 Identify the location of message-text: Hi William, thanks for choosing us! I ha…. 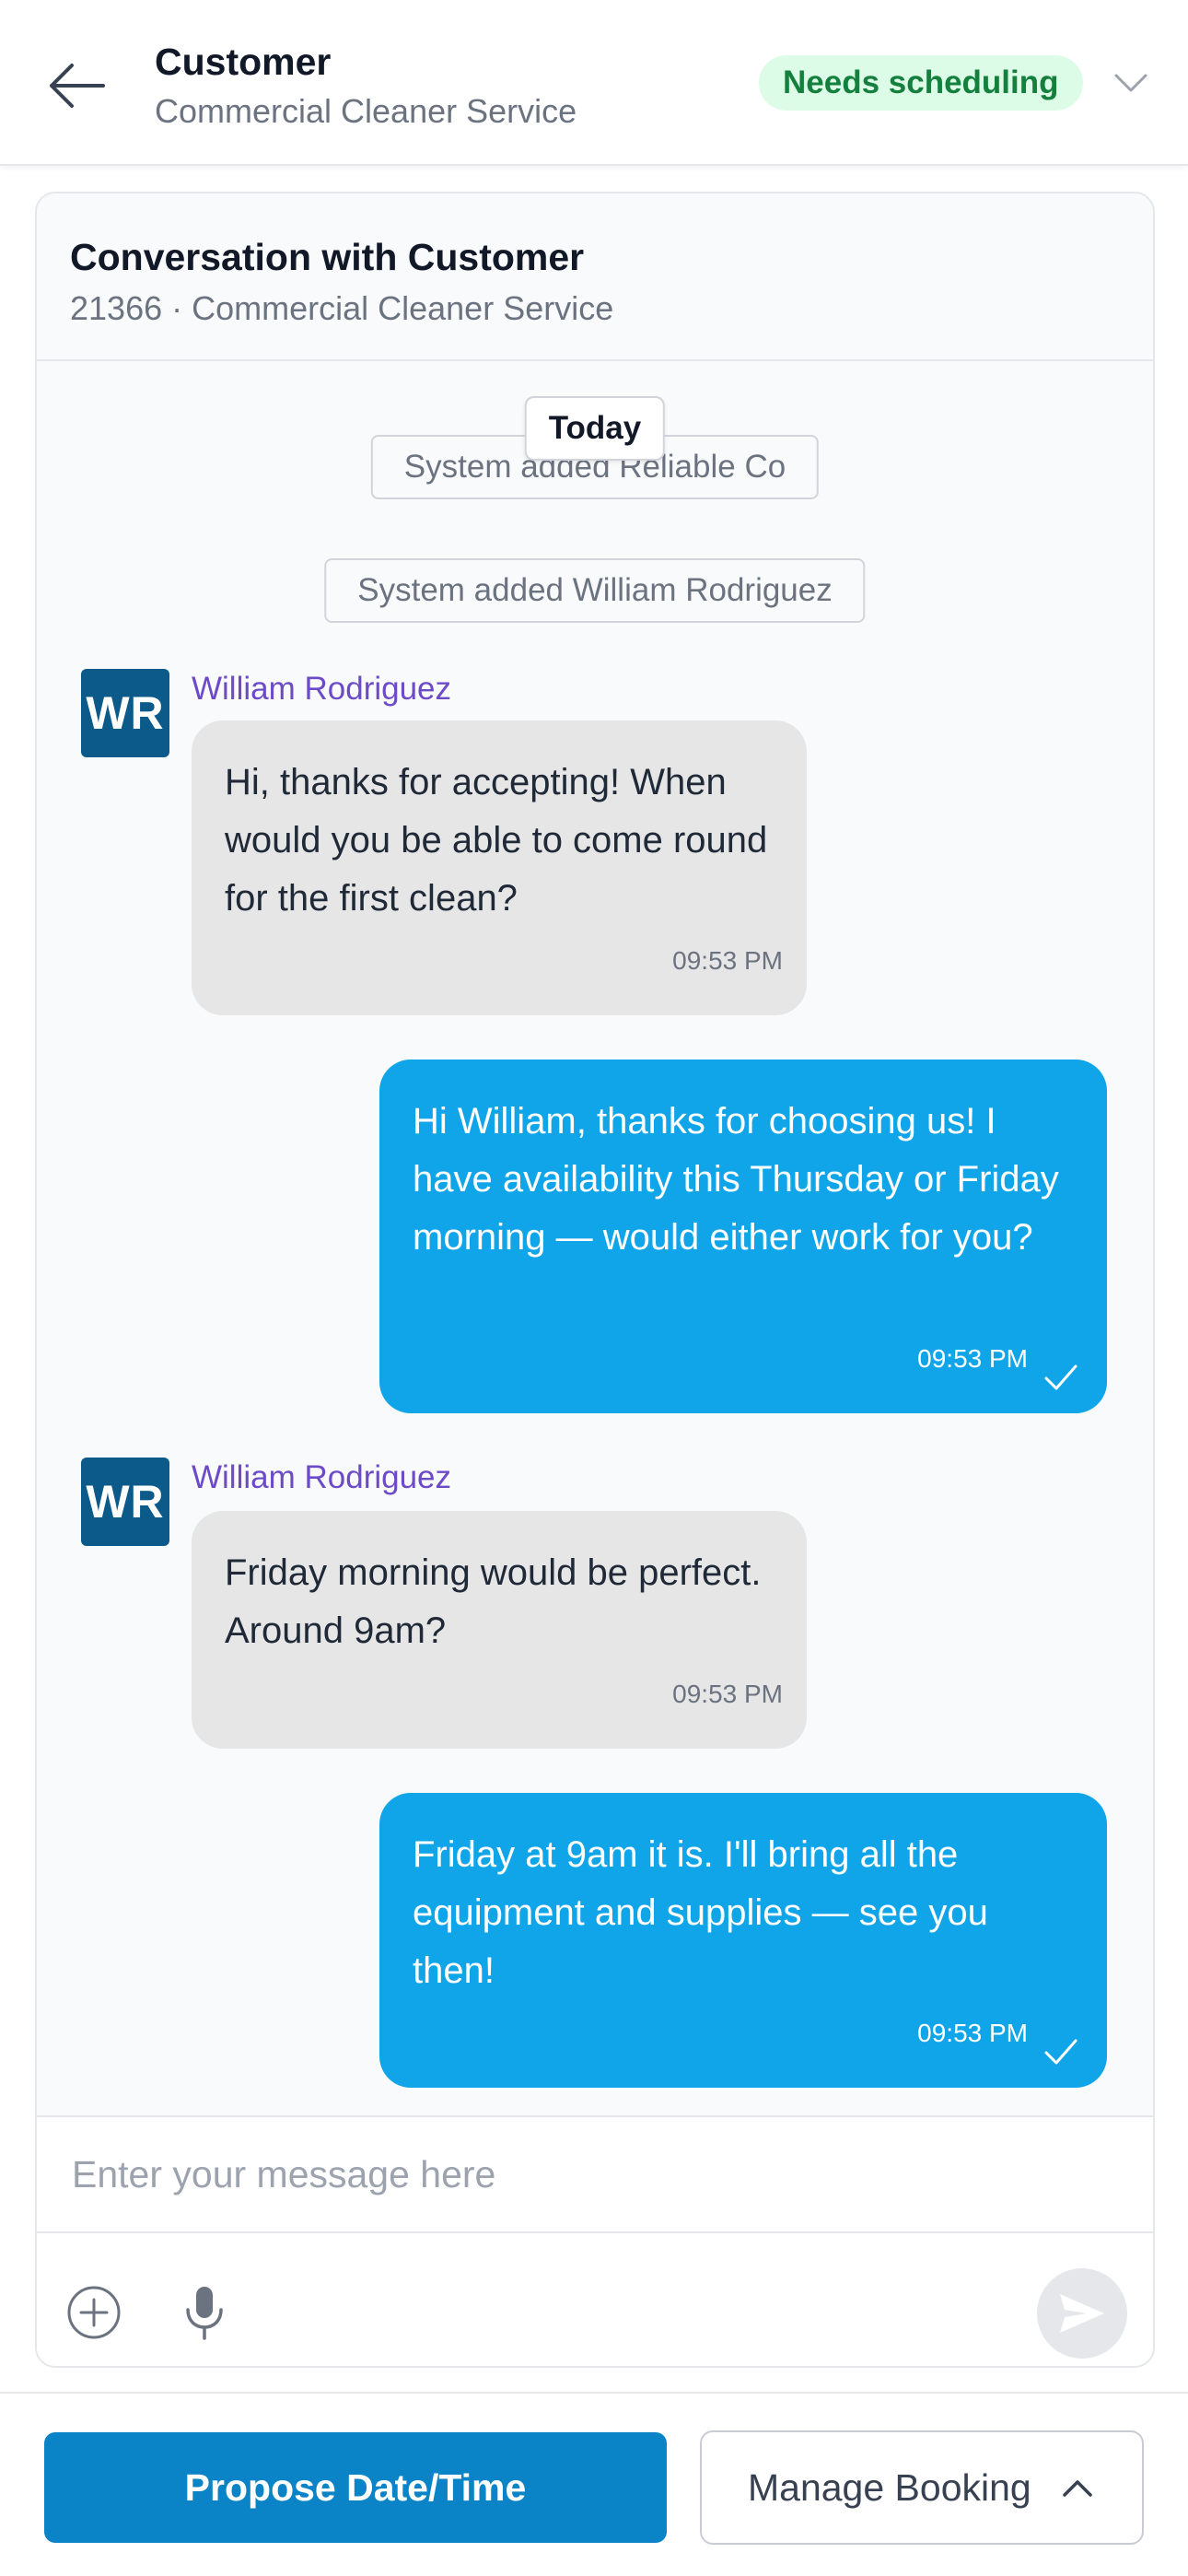
(736, 1179).